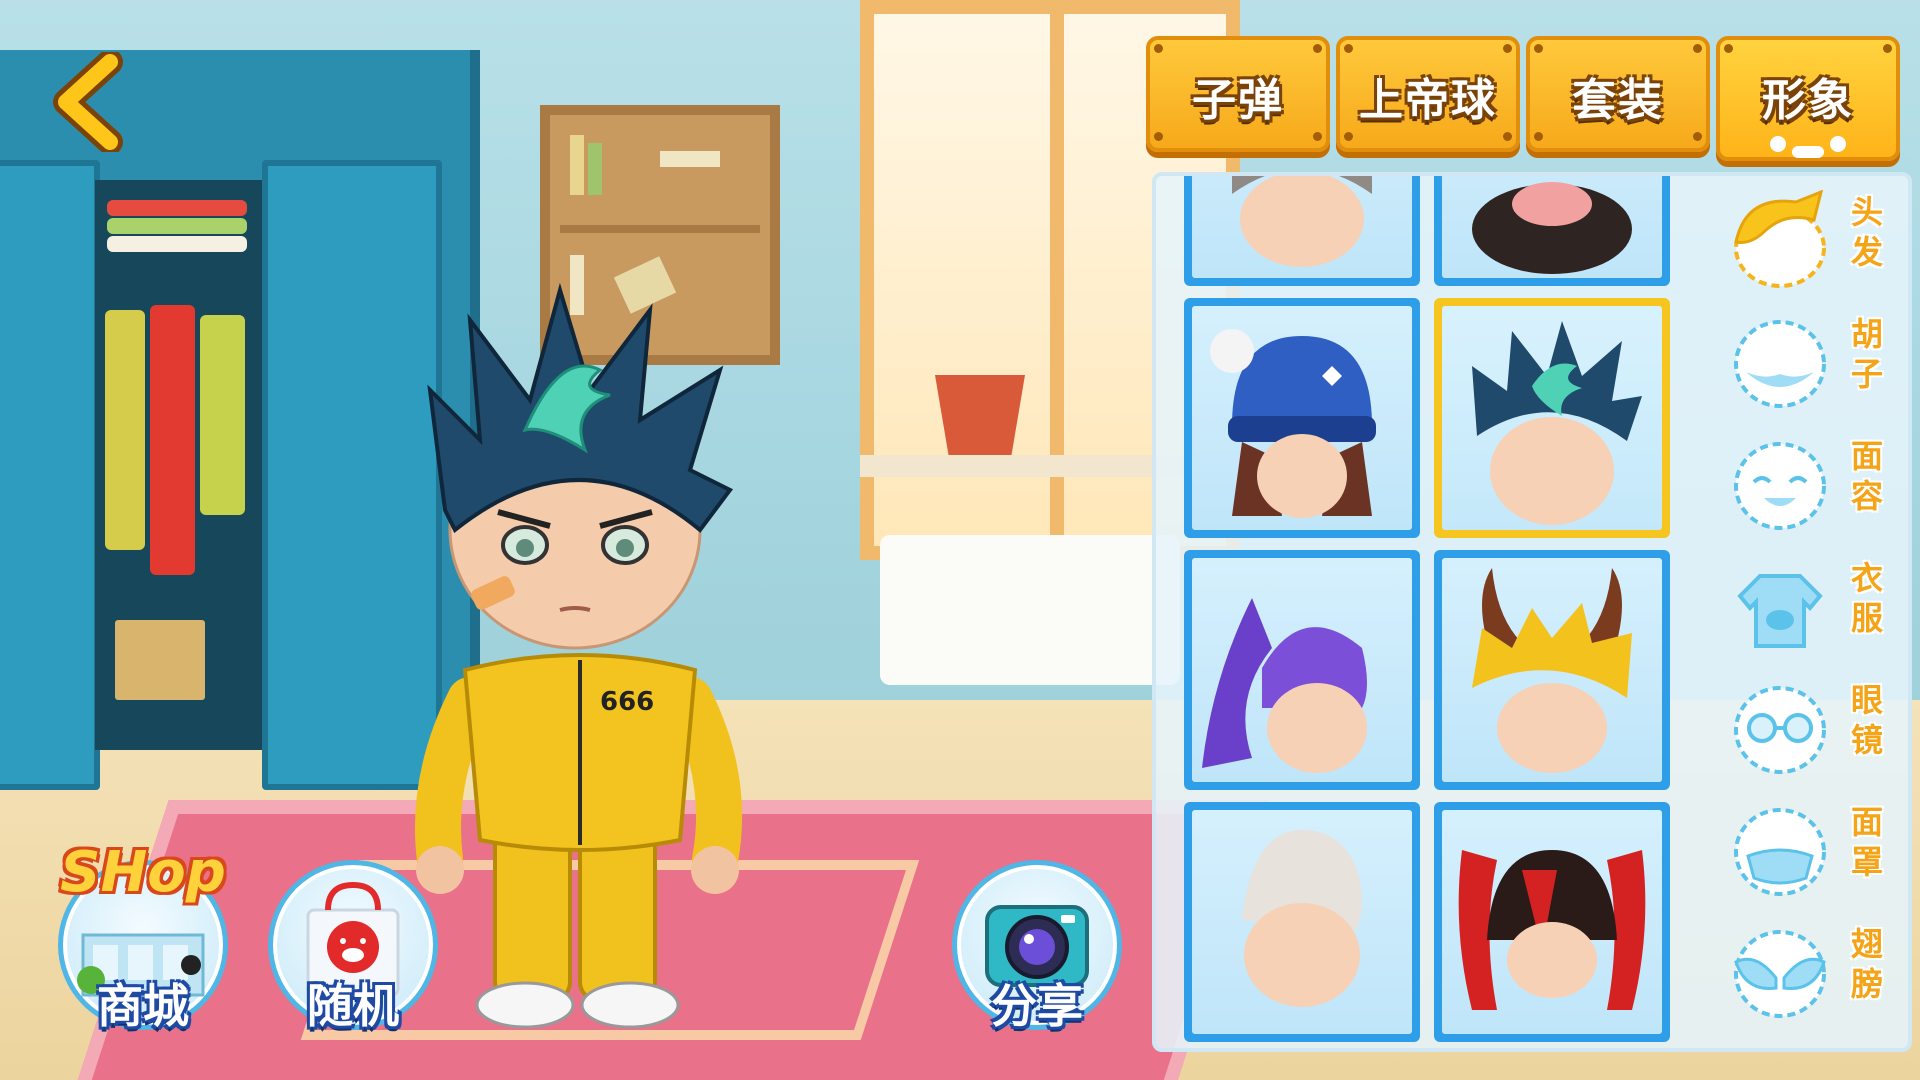 This screenshot has height=1080, width=1920. I want to click on item-card-selected, so click(1552, 418).